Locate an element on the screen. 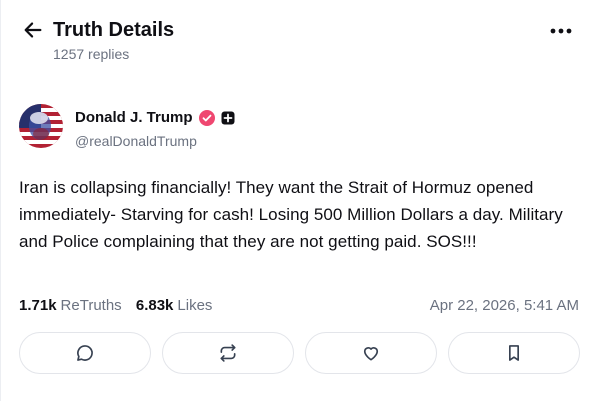 This screenshot has height=401, width=598. author-block: Donald J. Trump @realDonaldTrump is located at coordinates (299, 128).